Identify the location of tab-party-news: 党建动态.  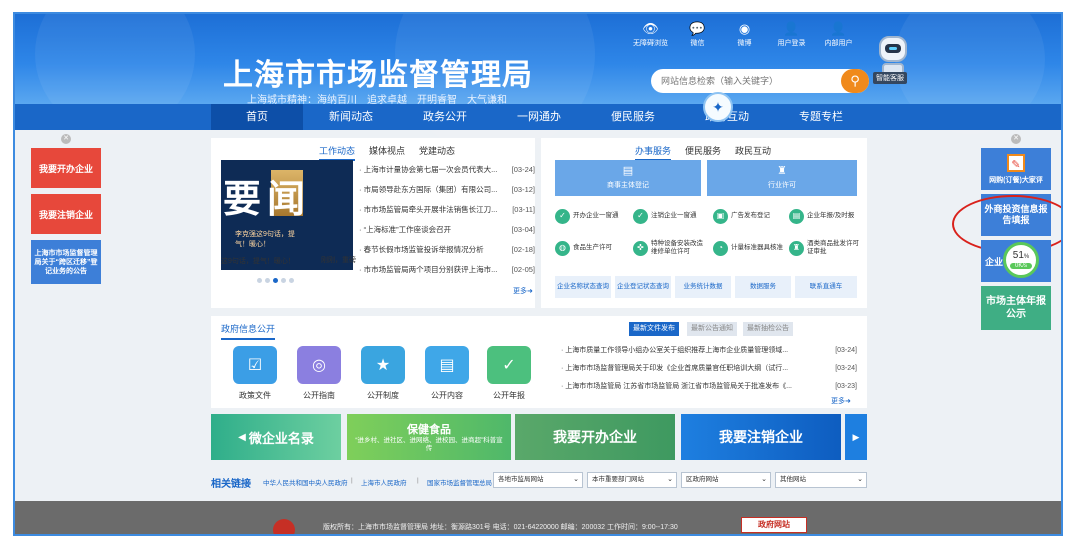
(437, 152).